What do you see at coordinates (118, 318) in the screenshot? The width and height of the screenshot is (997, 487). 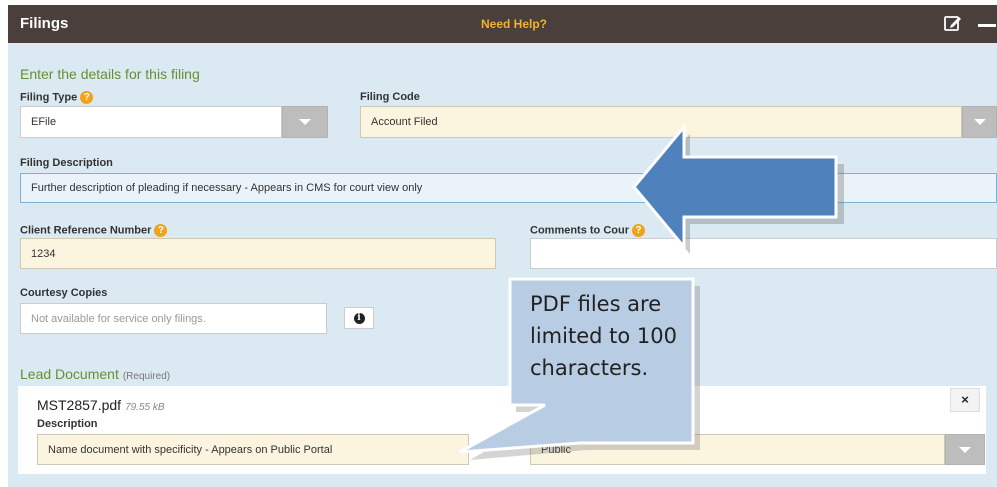 I see `courtesy-copies-placeholder: Not available for service only filings.` at bounding box center [118, 318].